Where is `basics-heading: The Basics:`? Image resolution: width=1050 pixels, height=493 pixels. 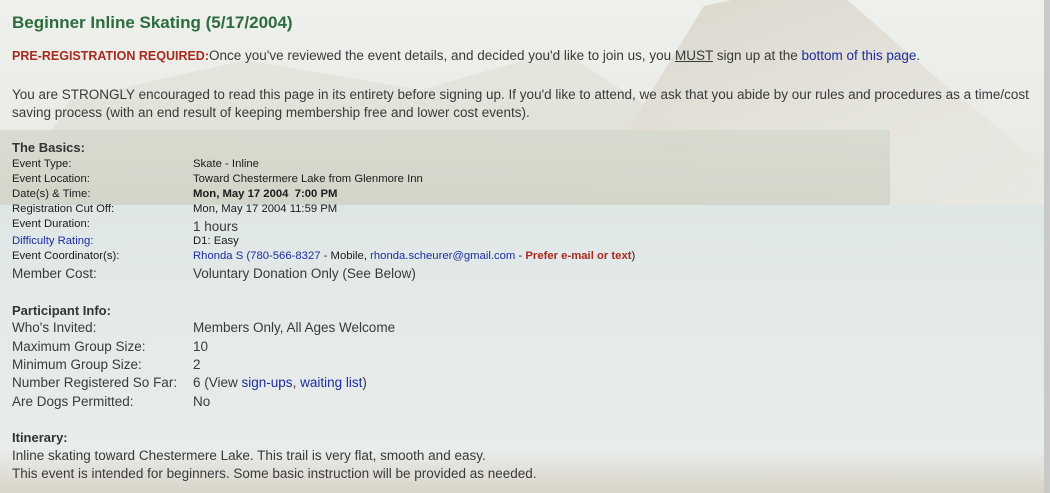 basics-heading: The Basics: is located at coordinates (48, 147).